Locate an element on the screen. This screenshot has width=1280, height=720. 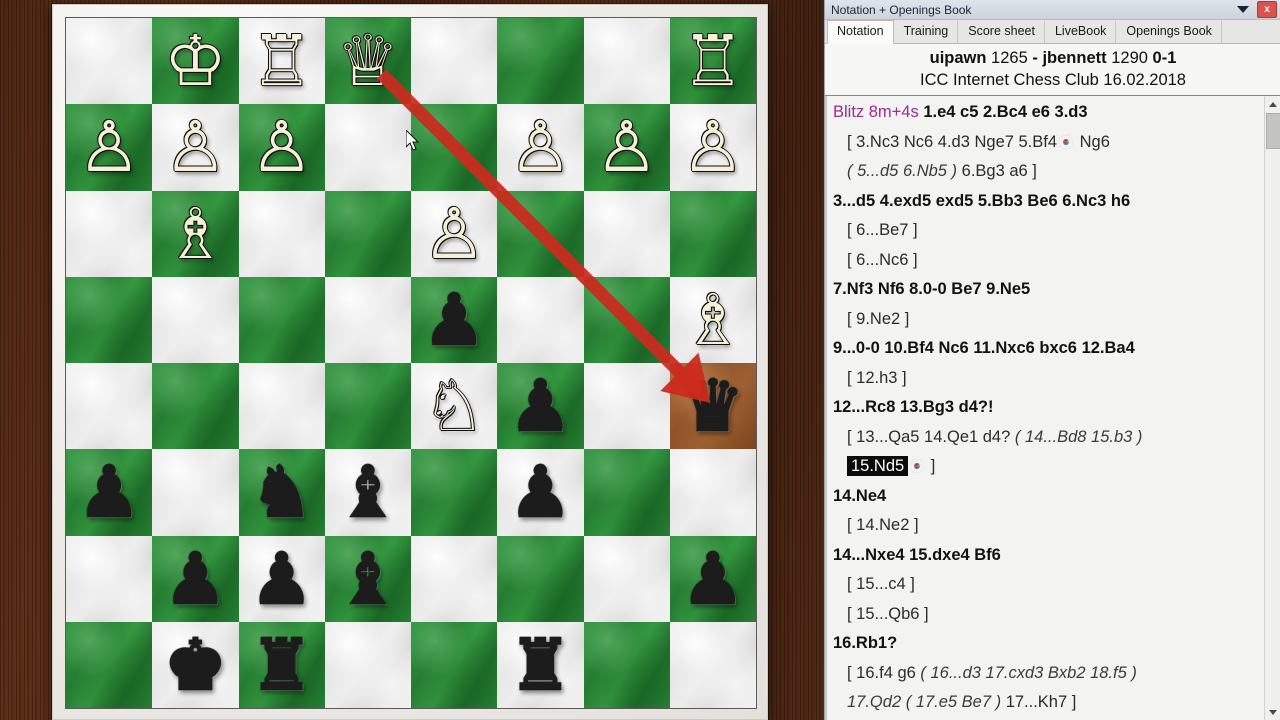
scroll-down-icon is located at coordinates (1272, 712).